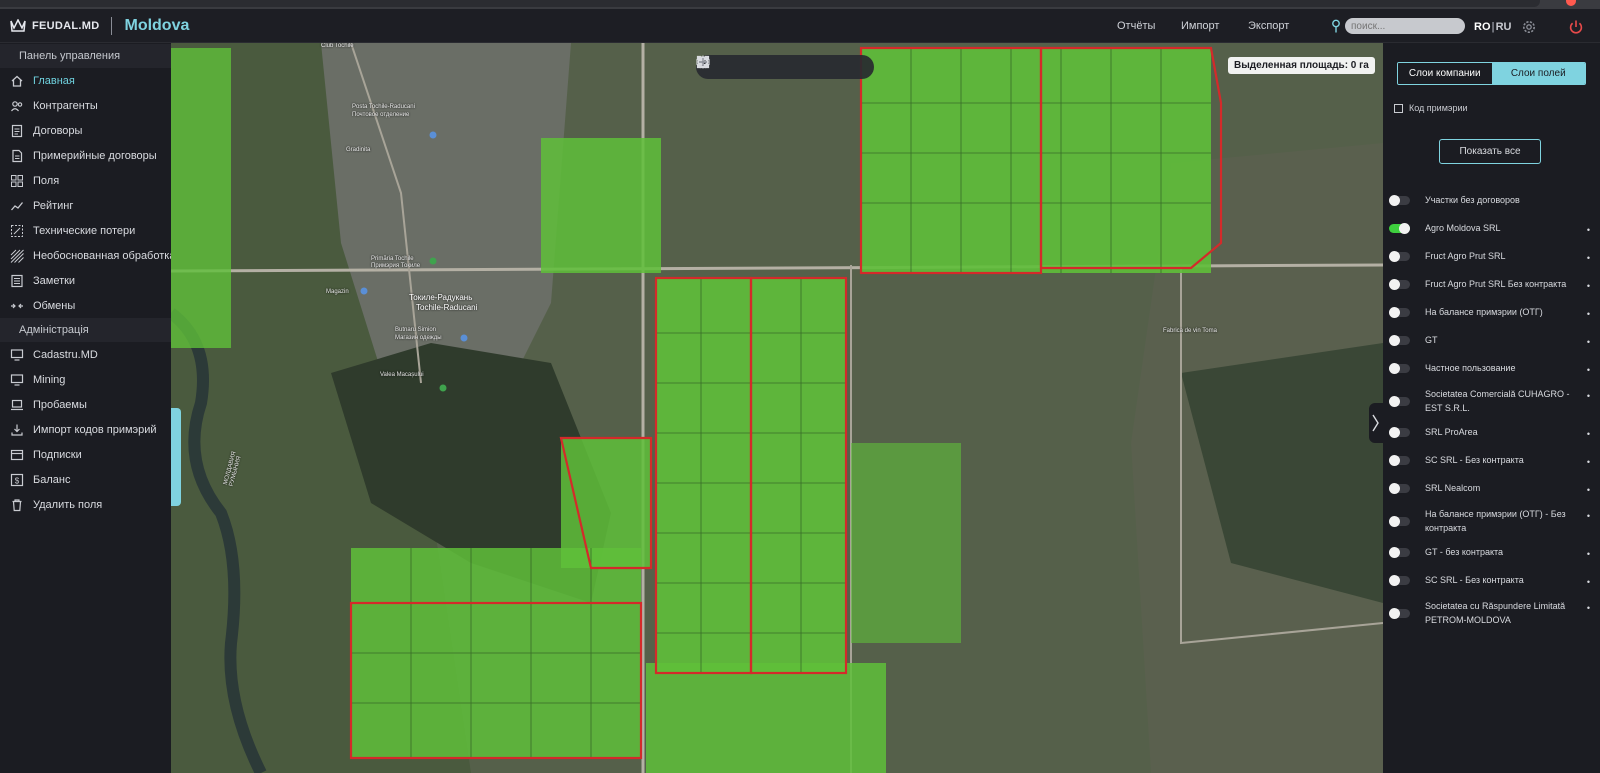  What do you see at coordinates (1492, 256) in the screenshot?
I see `layer-item: Fruct Agro Prut SRL •` at bounding box center [1492, 256].